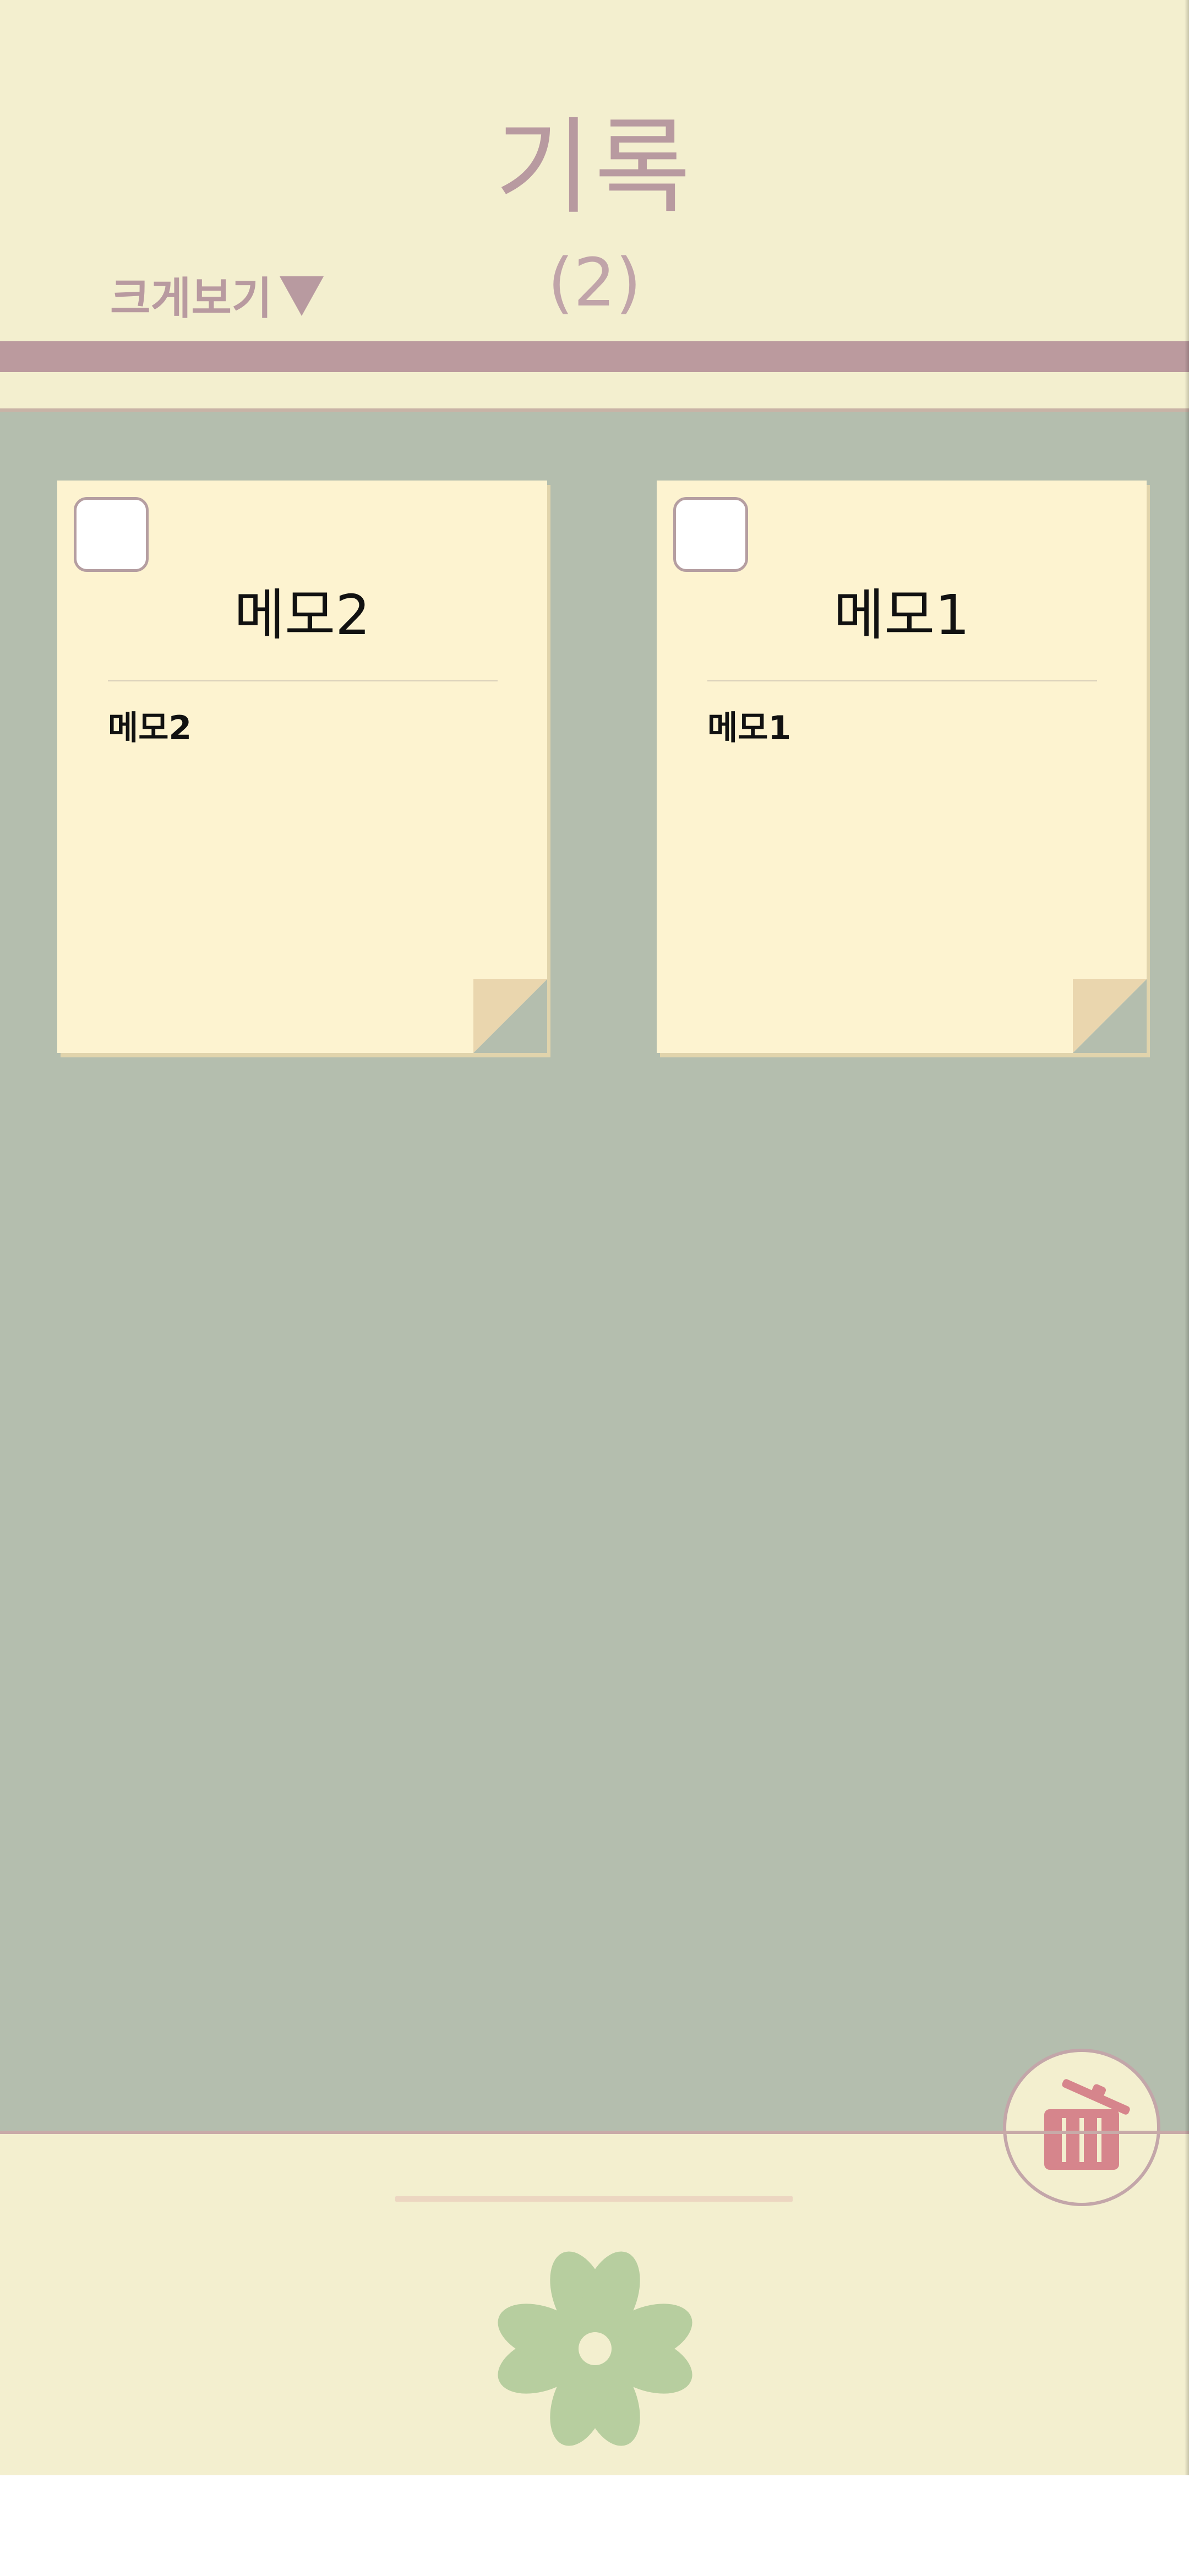 The image size is (1189, 2576). What do you see at coordinates (749, 728) in the screenshot?
I see `memo-body: 메모1` at bounding box center [749, 728].